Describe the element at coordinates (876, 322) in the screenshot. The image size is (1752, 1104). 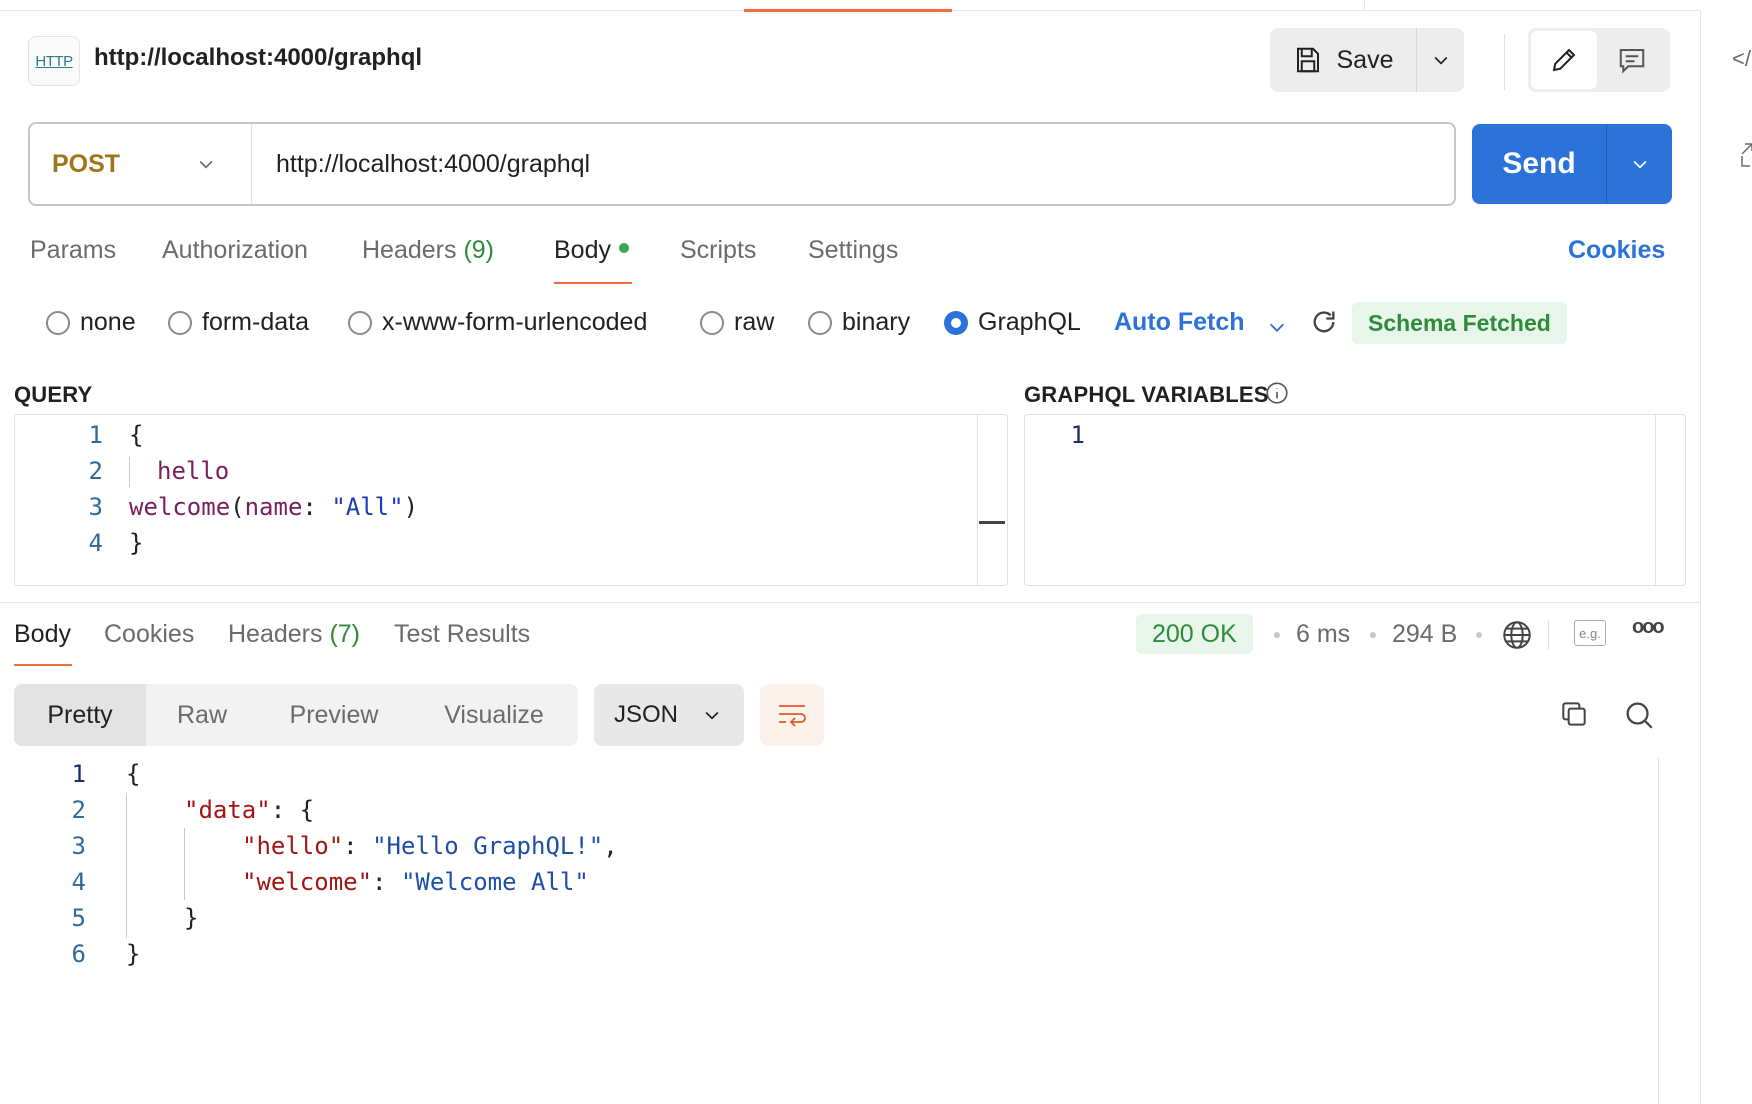
I see `radio-label: binary` at that location.